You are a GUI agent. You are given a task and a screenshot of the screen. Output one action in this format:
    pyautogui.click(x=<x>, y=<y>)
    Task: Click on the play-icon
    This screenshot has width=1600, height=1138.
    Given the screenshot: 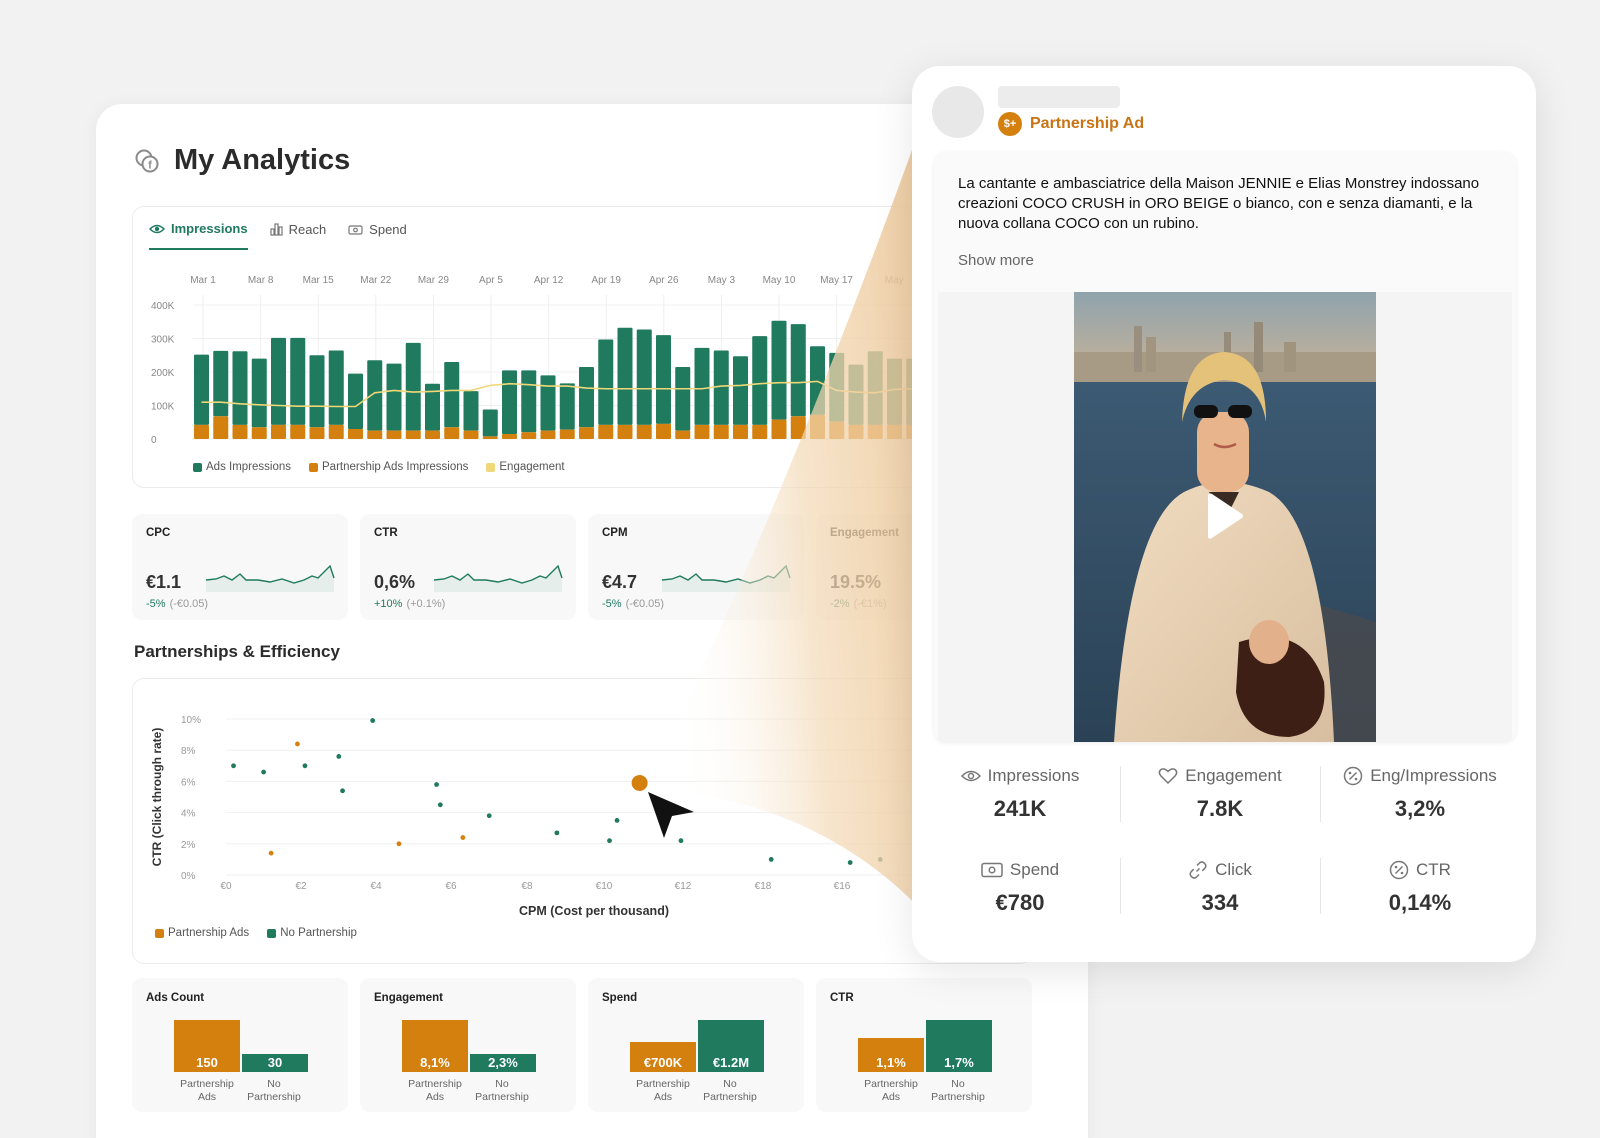 What is the action you would take?
    pyautogui.click(x=1224, y=516)
    